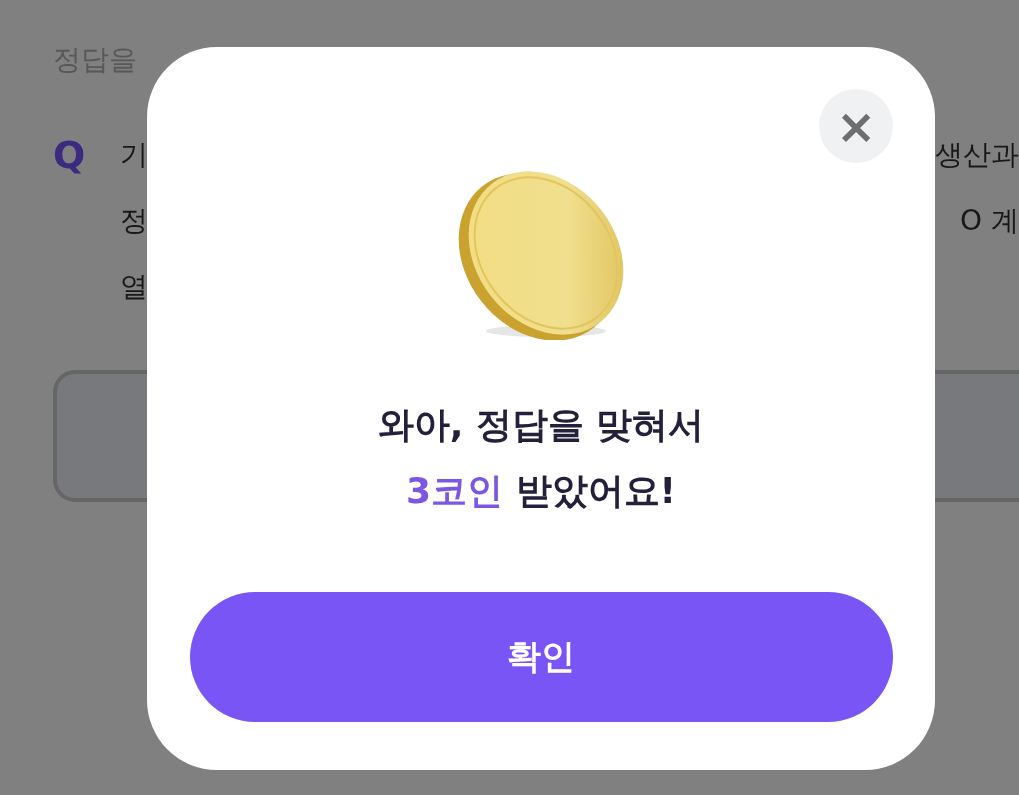 Image resolution: width=1019 pixels, height=795 pixels. I want to click on message-text: 3코인 받았어요!, so click(541, 491).